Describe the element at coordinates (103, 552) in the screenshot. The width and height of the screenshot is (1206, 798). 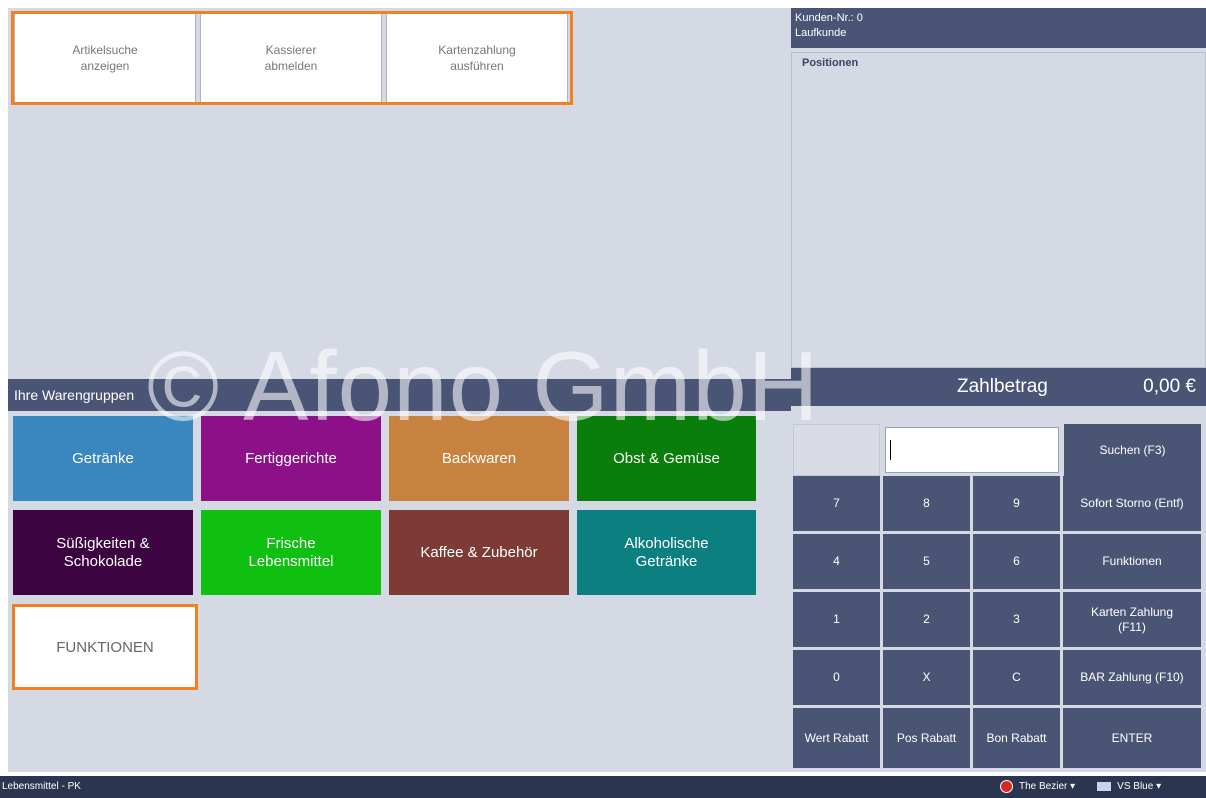
I see `warengruppe-tile: Süßigkeiten & Schokolade` at that location.